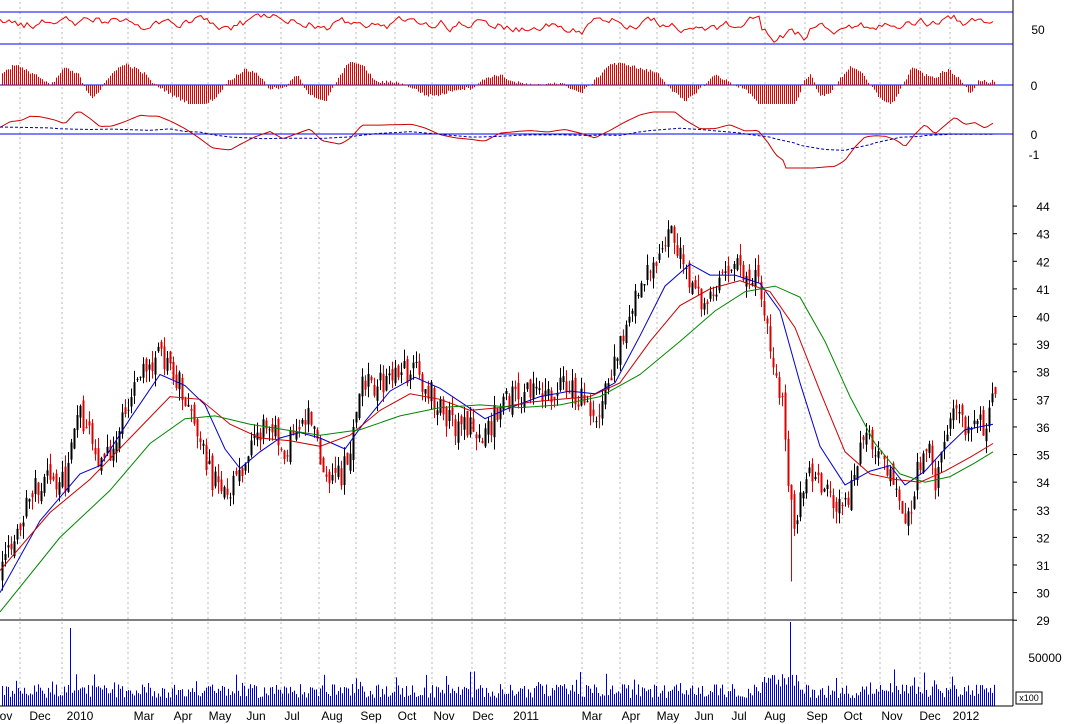  What do you see at coordinates (1043, 235) in the screenshot?
I see `price-tick-label: 43` at bounding box center [1043, 235].